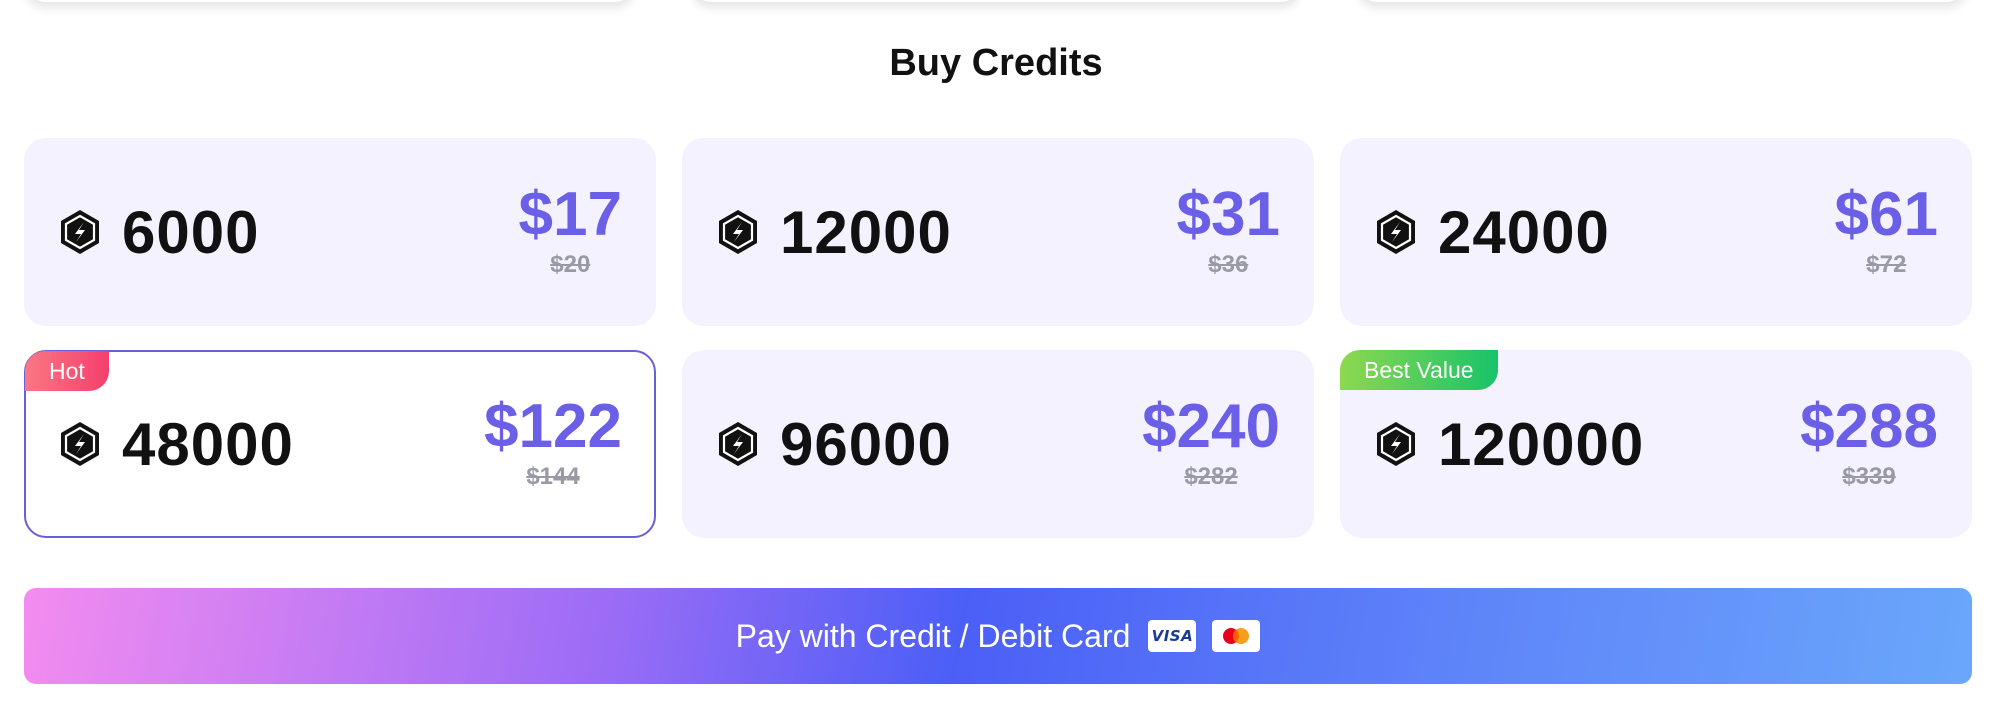 Image resolution: width=1992 pixels, height=710 pixels. Describe the element at coordinates (1524, 232) in the screenshot. I see `credit-amount: 24000` at that location.